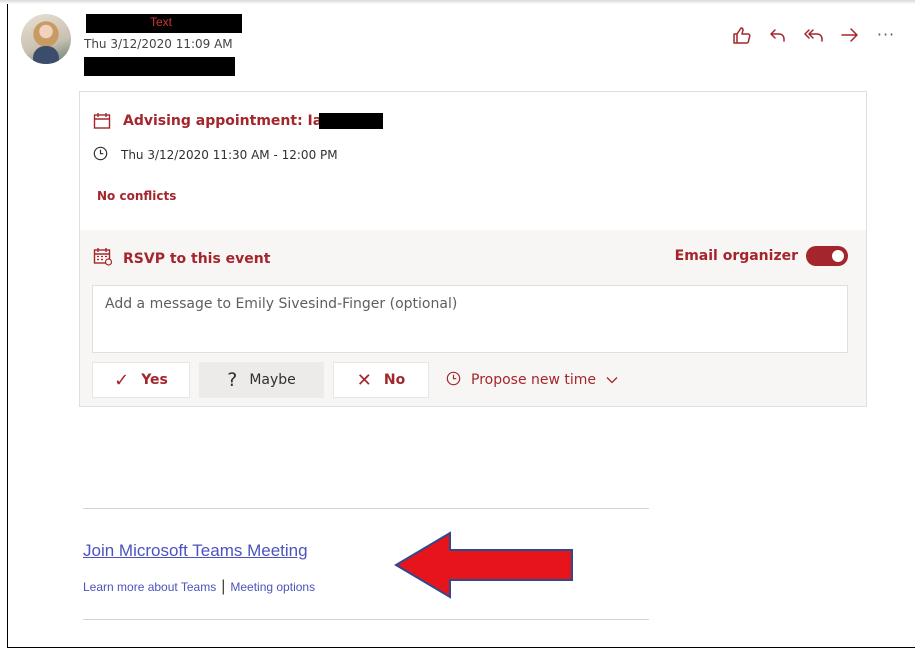  What do you see at coordinates (886, 35) in the screenshot?
I see `more-icon: ···` at bounding box center [886, 35].